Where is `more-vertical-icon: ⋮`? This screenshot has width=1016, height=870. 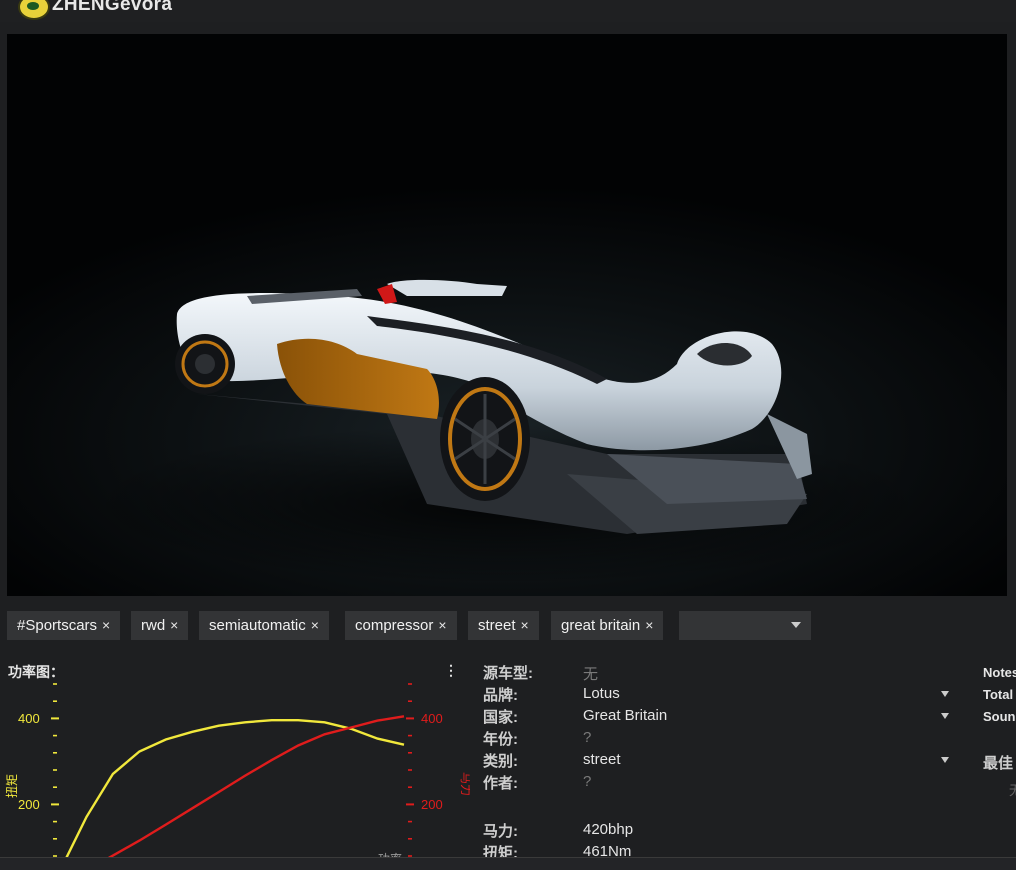 more-vertical-icon: ⋮ is located at coordinates (451, 670).